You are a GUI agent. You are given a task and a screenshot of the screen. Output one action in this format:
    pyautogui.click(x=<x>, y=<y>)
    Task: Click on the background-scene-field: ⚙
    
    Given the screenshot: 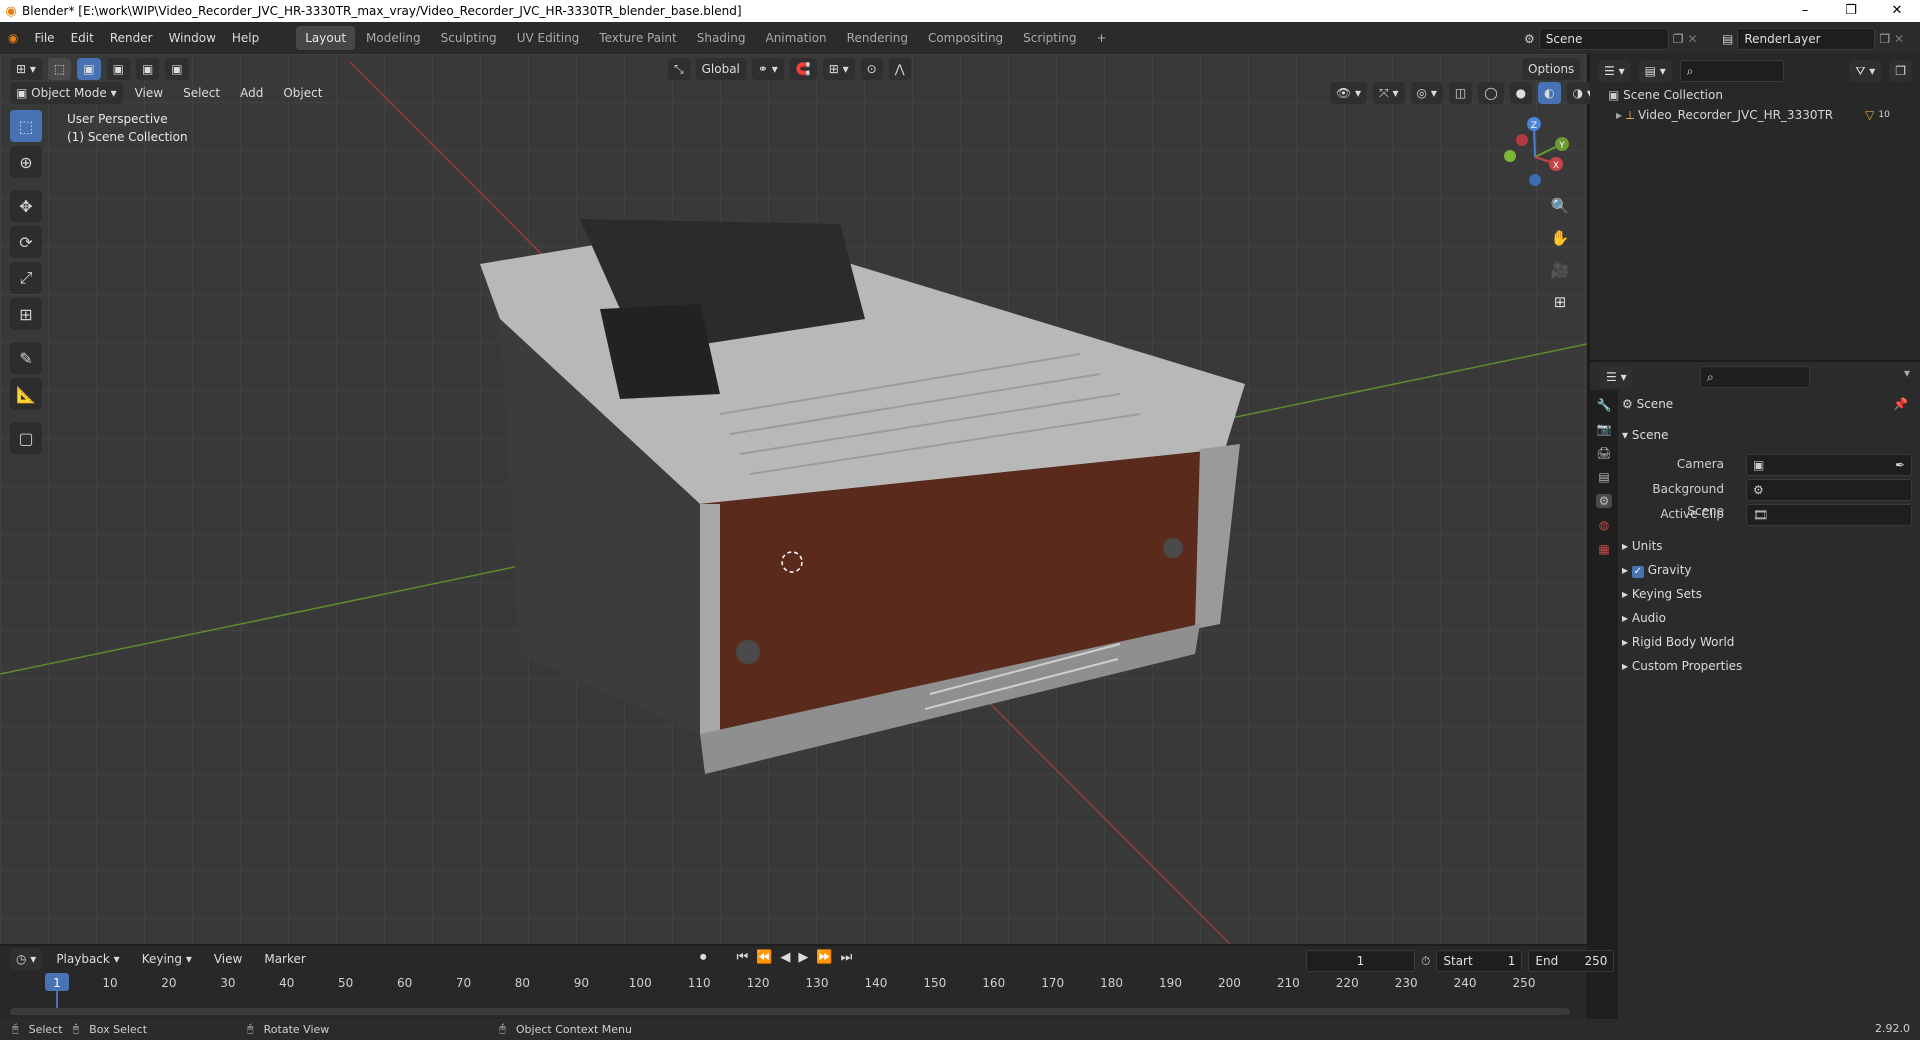 What is the action you would take?
    pyautogui.click(x=1829, y=490)
    